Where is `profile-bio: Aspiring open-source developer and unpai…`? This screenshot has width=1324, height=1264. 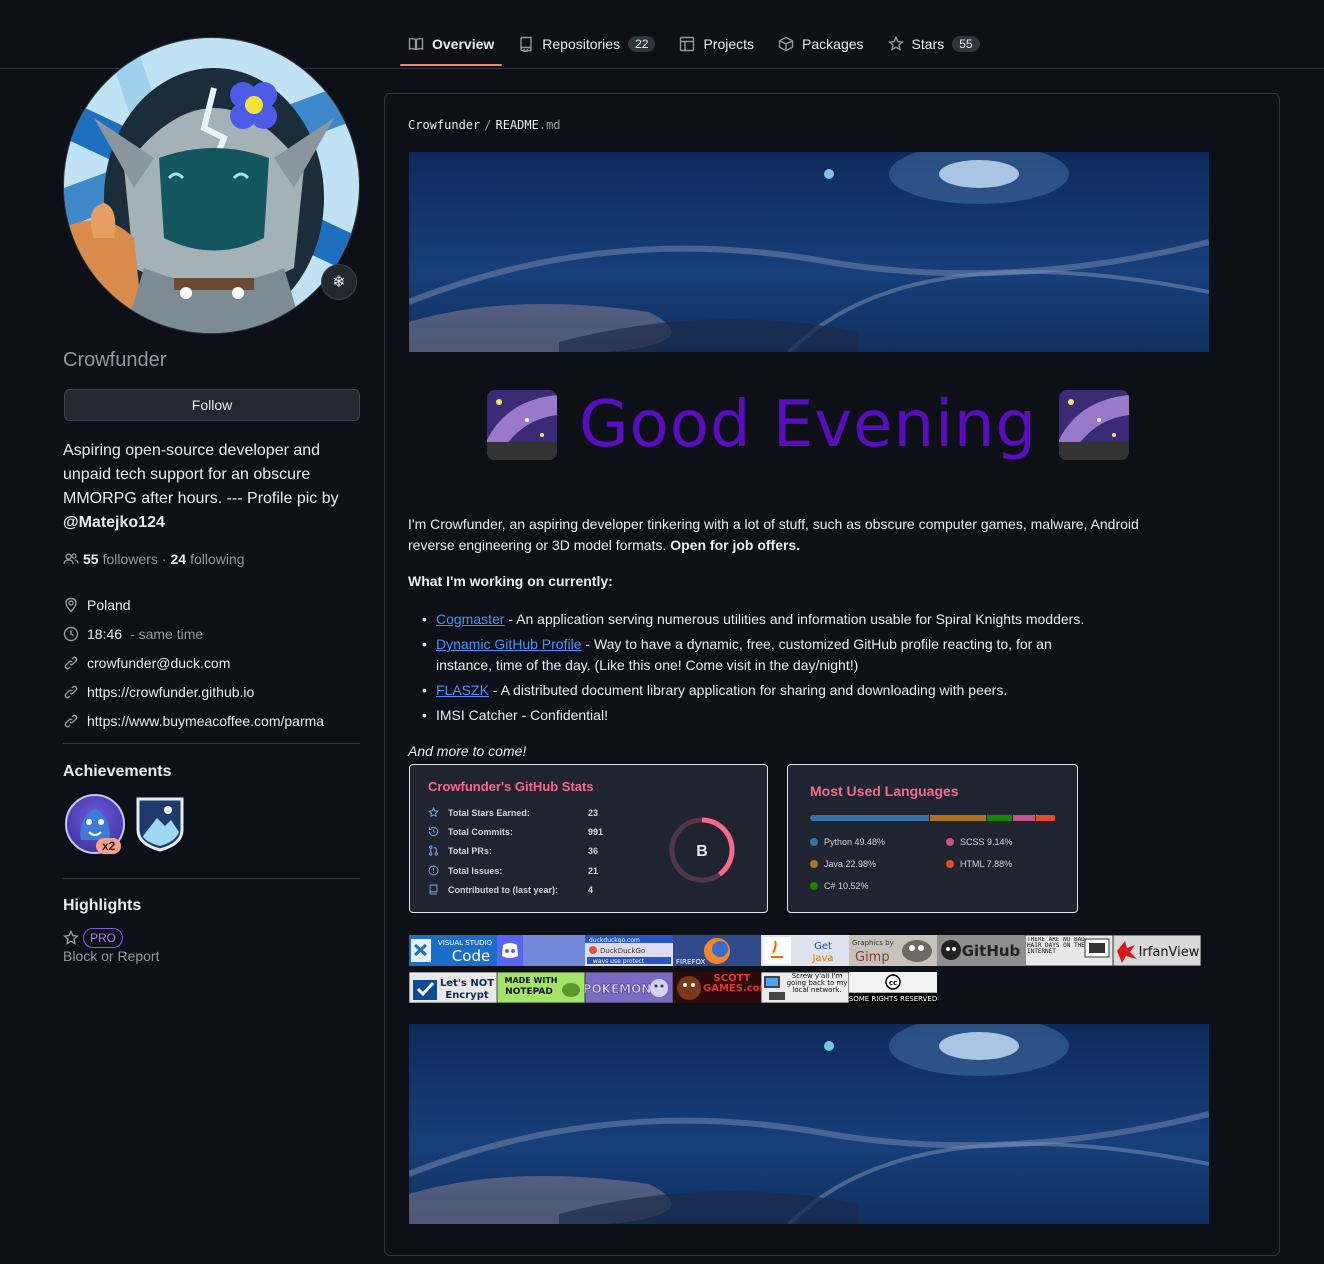
profile-bio: Aspiring open-source developer and unpai… is located at coordinates (211, 487).